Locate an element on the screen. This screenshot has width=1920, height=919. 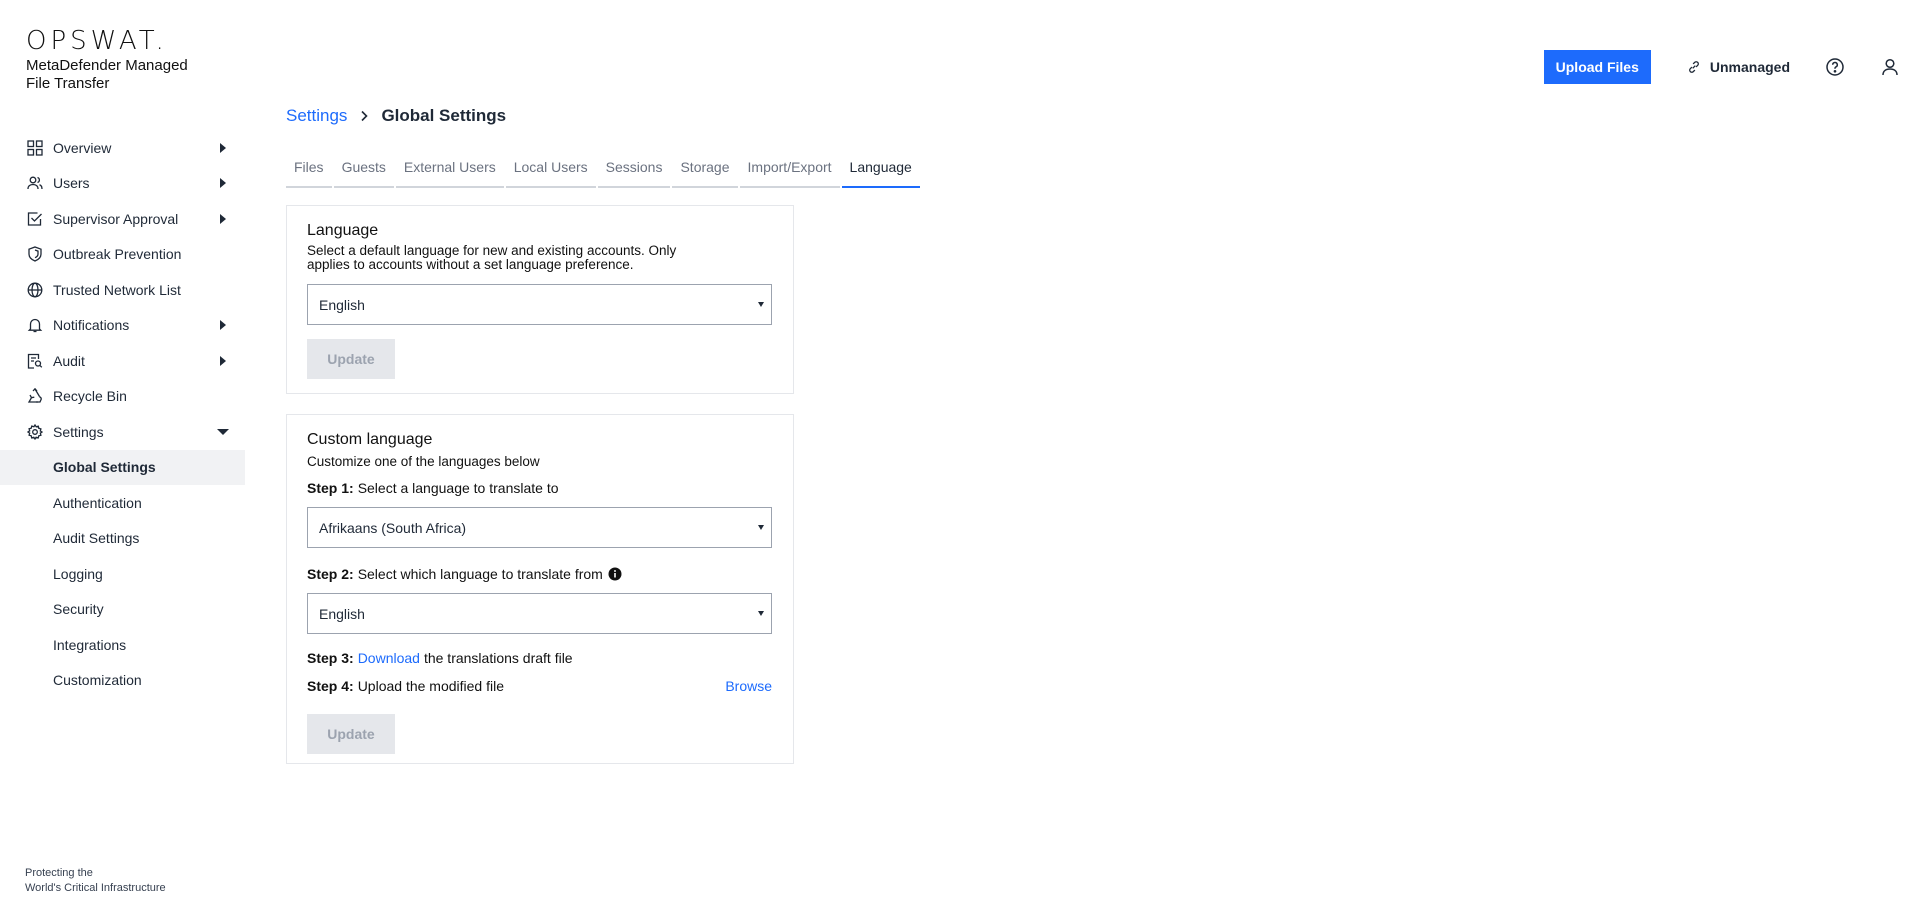
default-language-select: English is located at coordinates (539, 304).